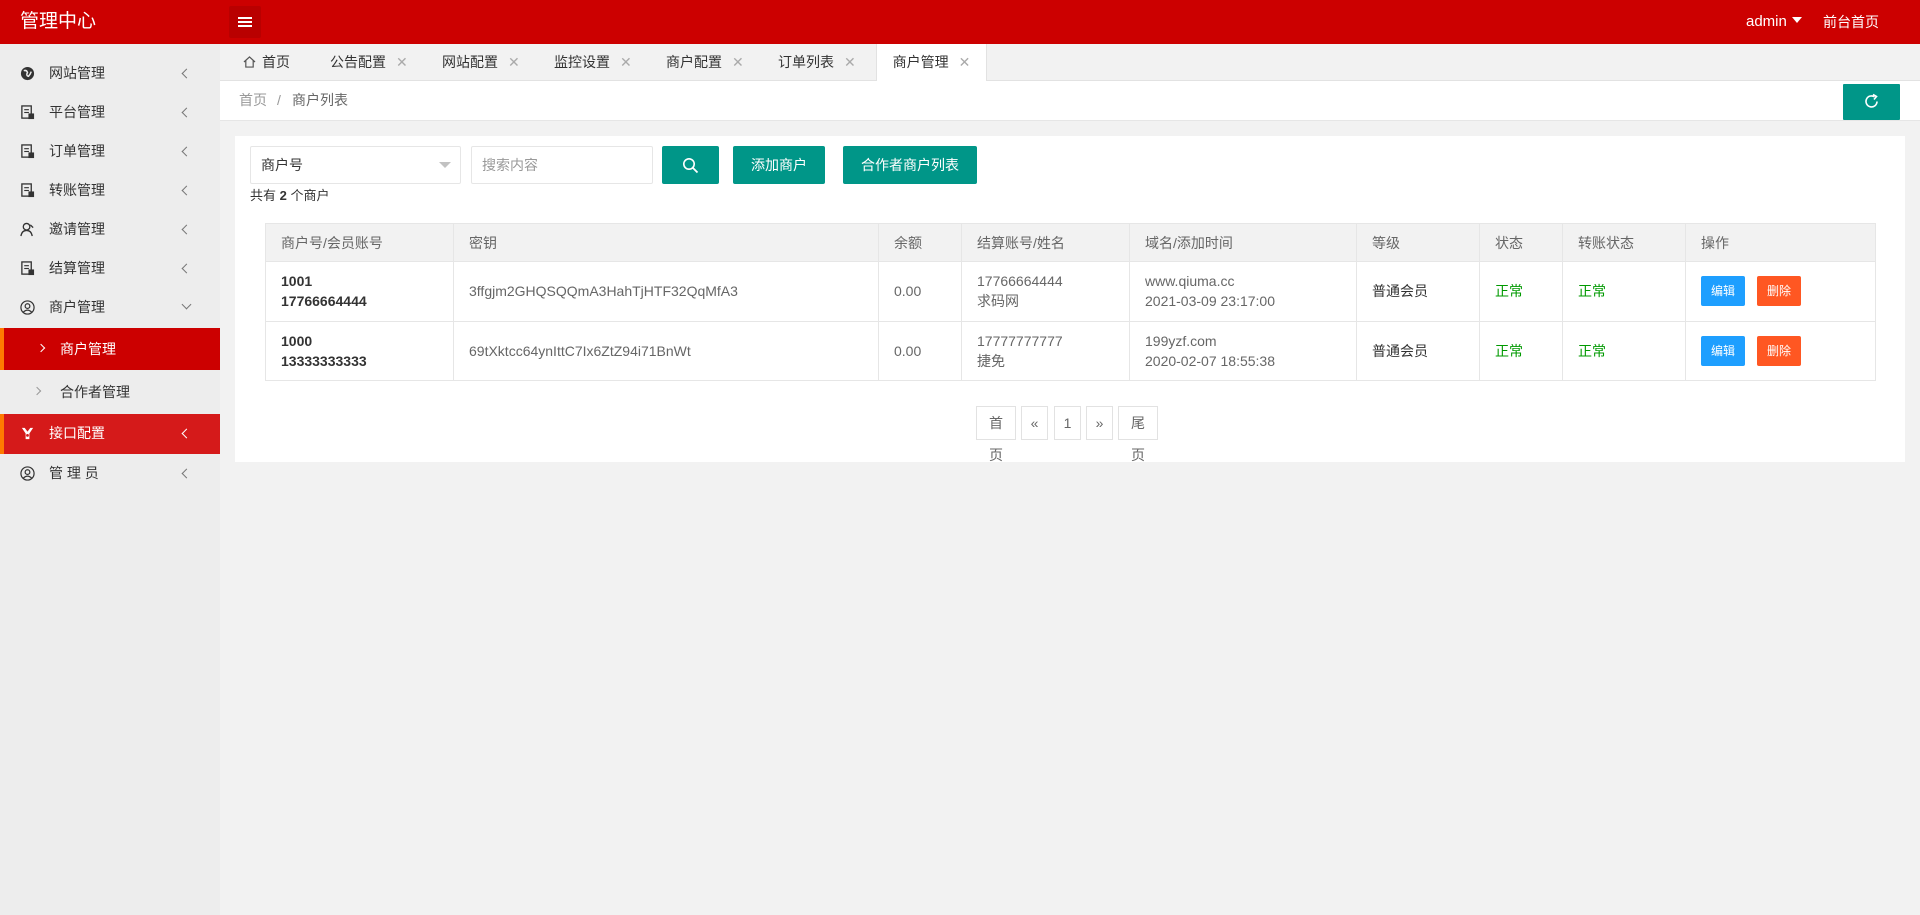 This screenshot has width=1920, height=915. Describe the element at coordinates (1020, 281) in the screenshot. I see `settle-account: 17766664444` at that location.